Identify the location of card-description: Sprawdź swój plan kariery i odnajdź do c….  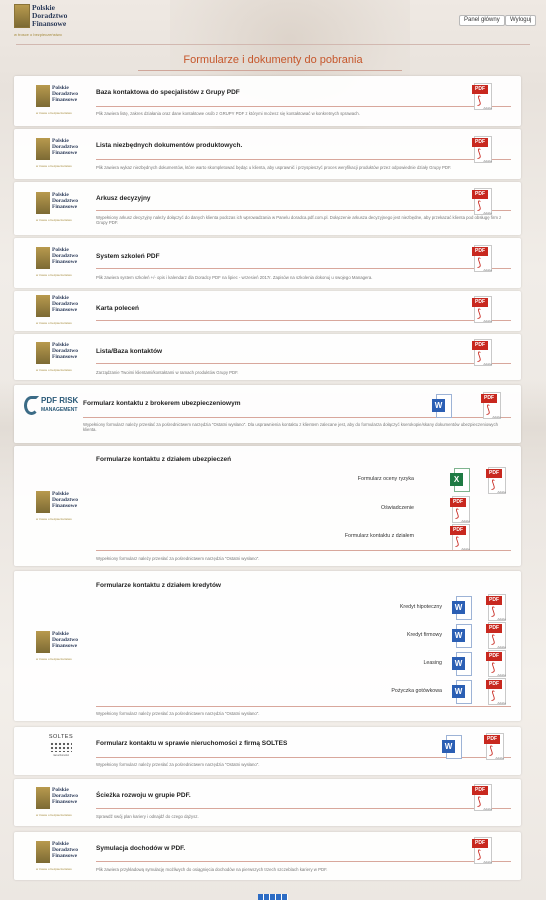
(147, 816).